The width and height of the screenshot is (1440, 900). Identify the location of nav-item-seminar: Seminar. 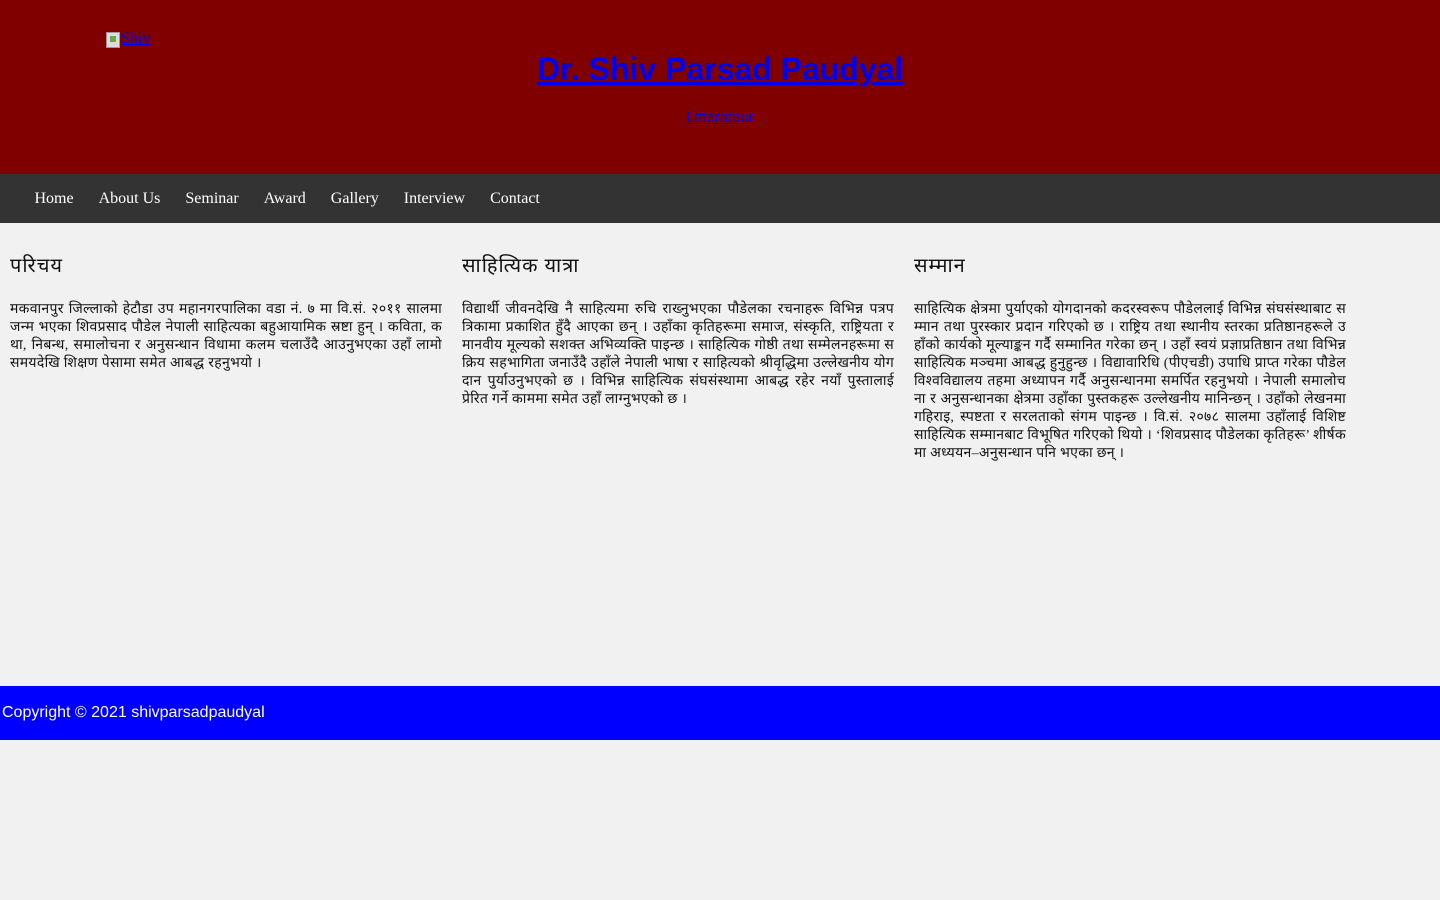
(212, 199).